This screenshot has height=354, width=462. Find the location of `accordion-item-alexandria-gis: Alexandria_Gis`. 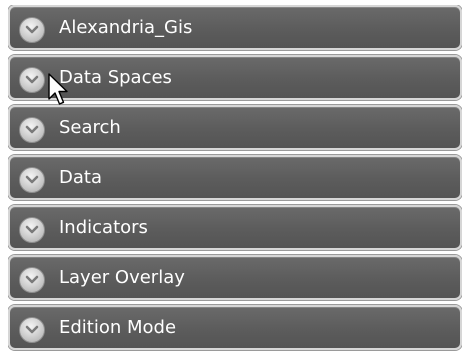

accordion-item-alexandria-gis: Alexandria_Gis is located at coordinates (235, 27).